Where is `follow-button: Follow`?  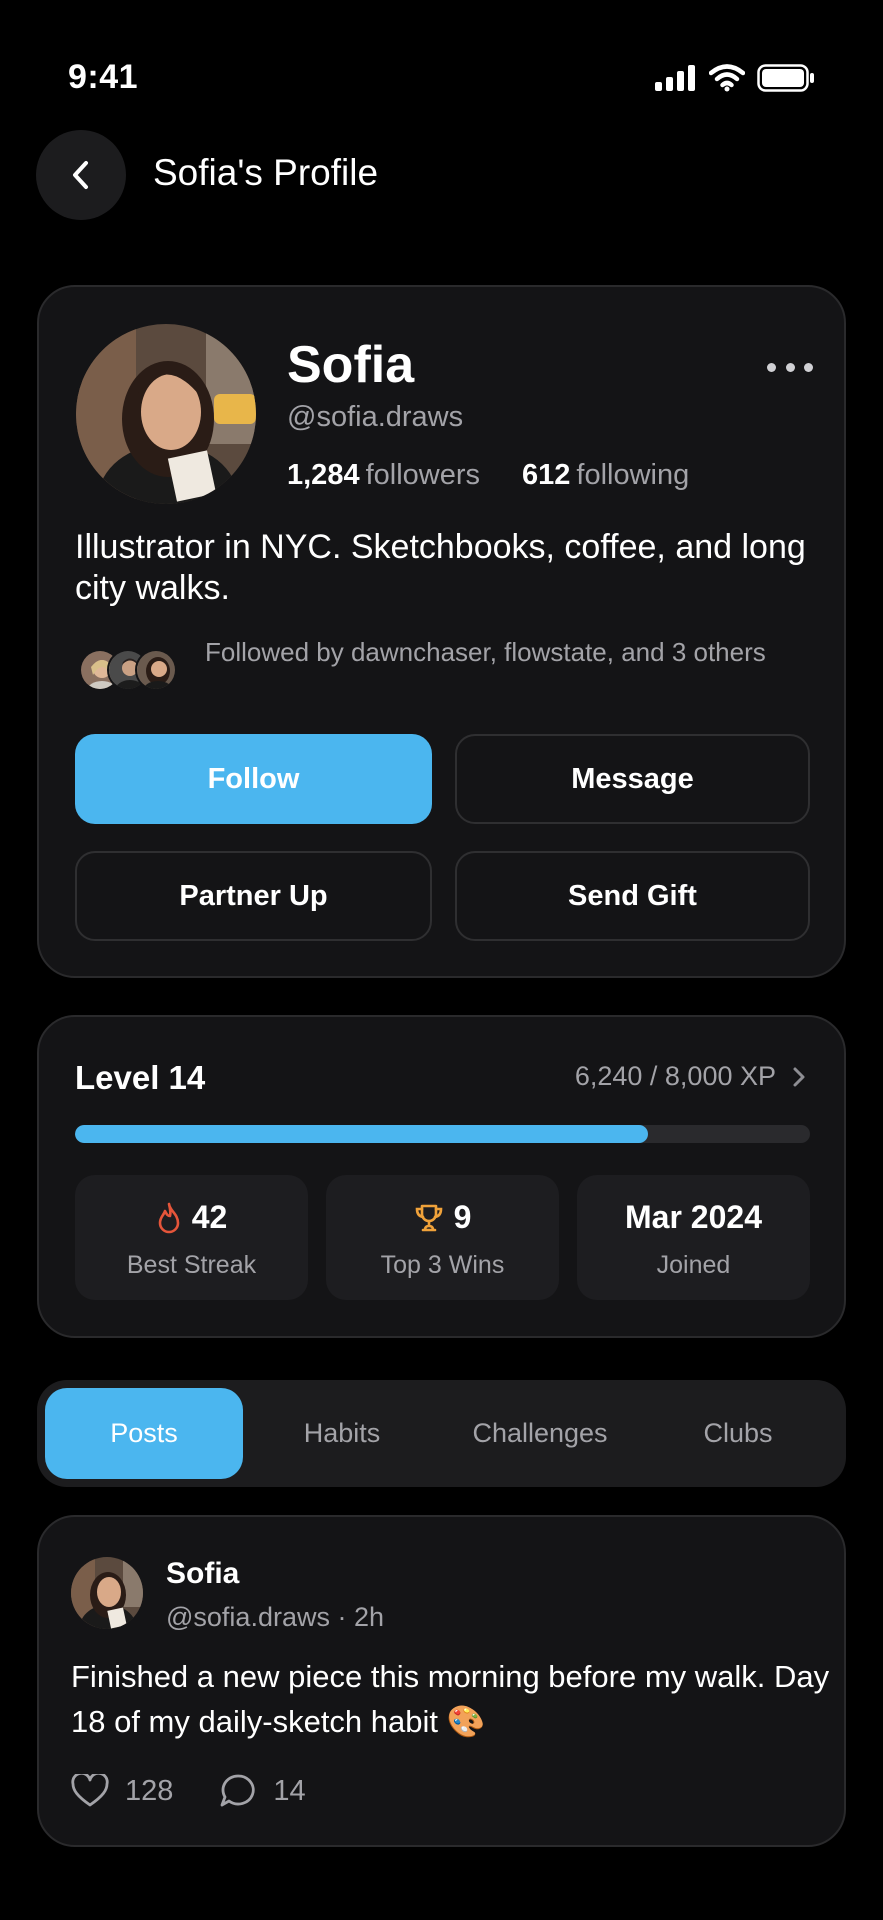
follow-button: Follow is located at coordinates (253, 779).